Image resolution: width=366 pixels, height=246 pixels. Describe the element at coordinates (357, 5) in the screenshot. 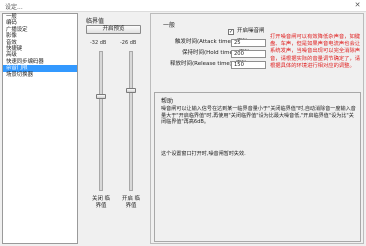

I see `close-icon: ✕` at that location.